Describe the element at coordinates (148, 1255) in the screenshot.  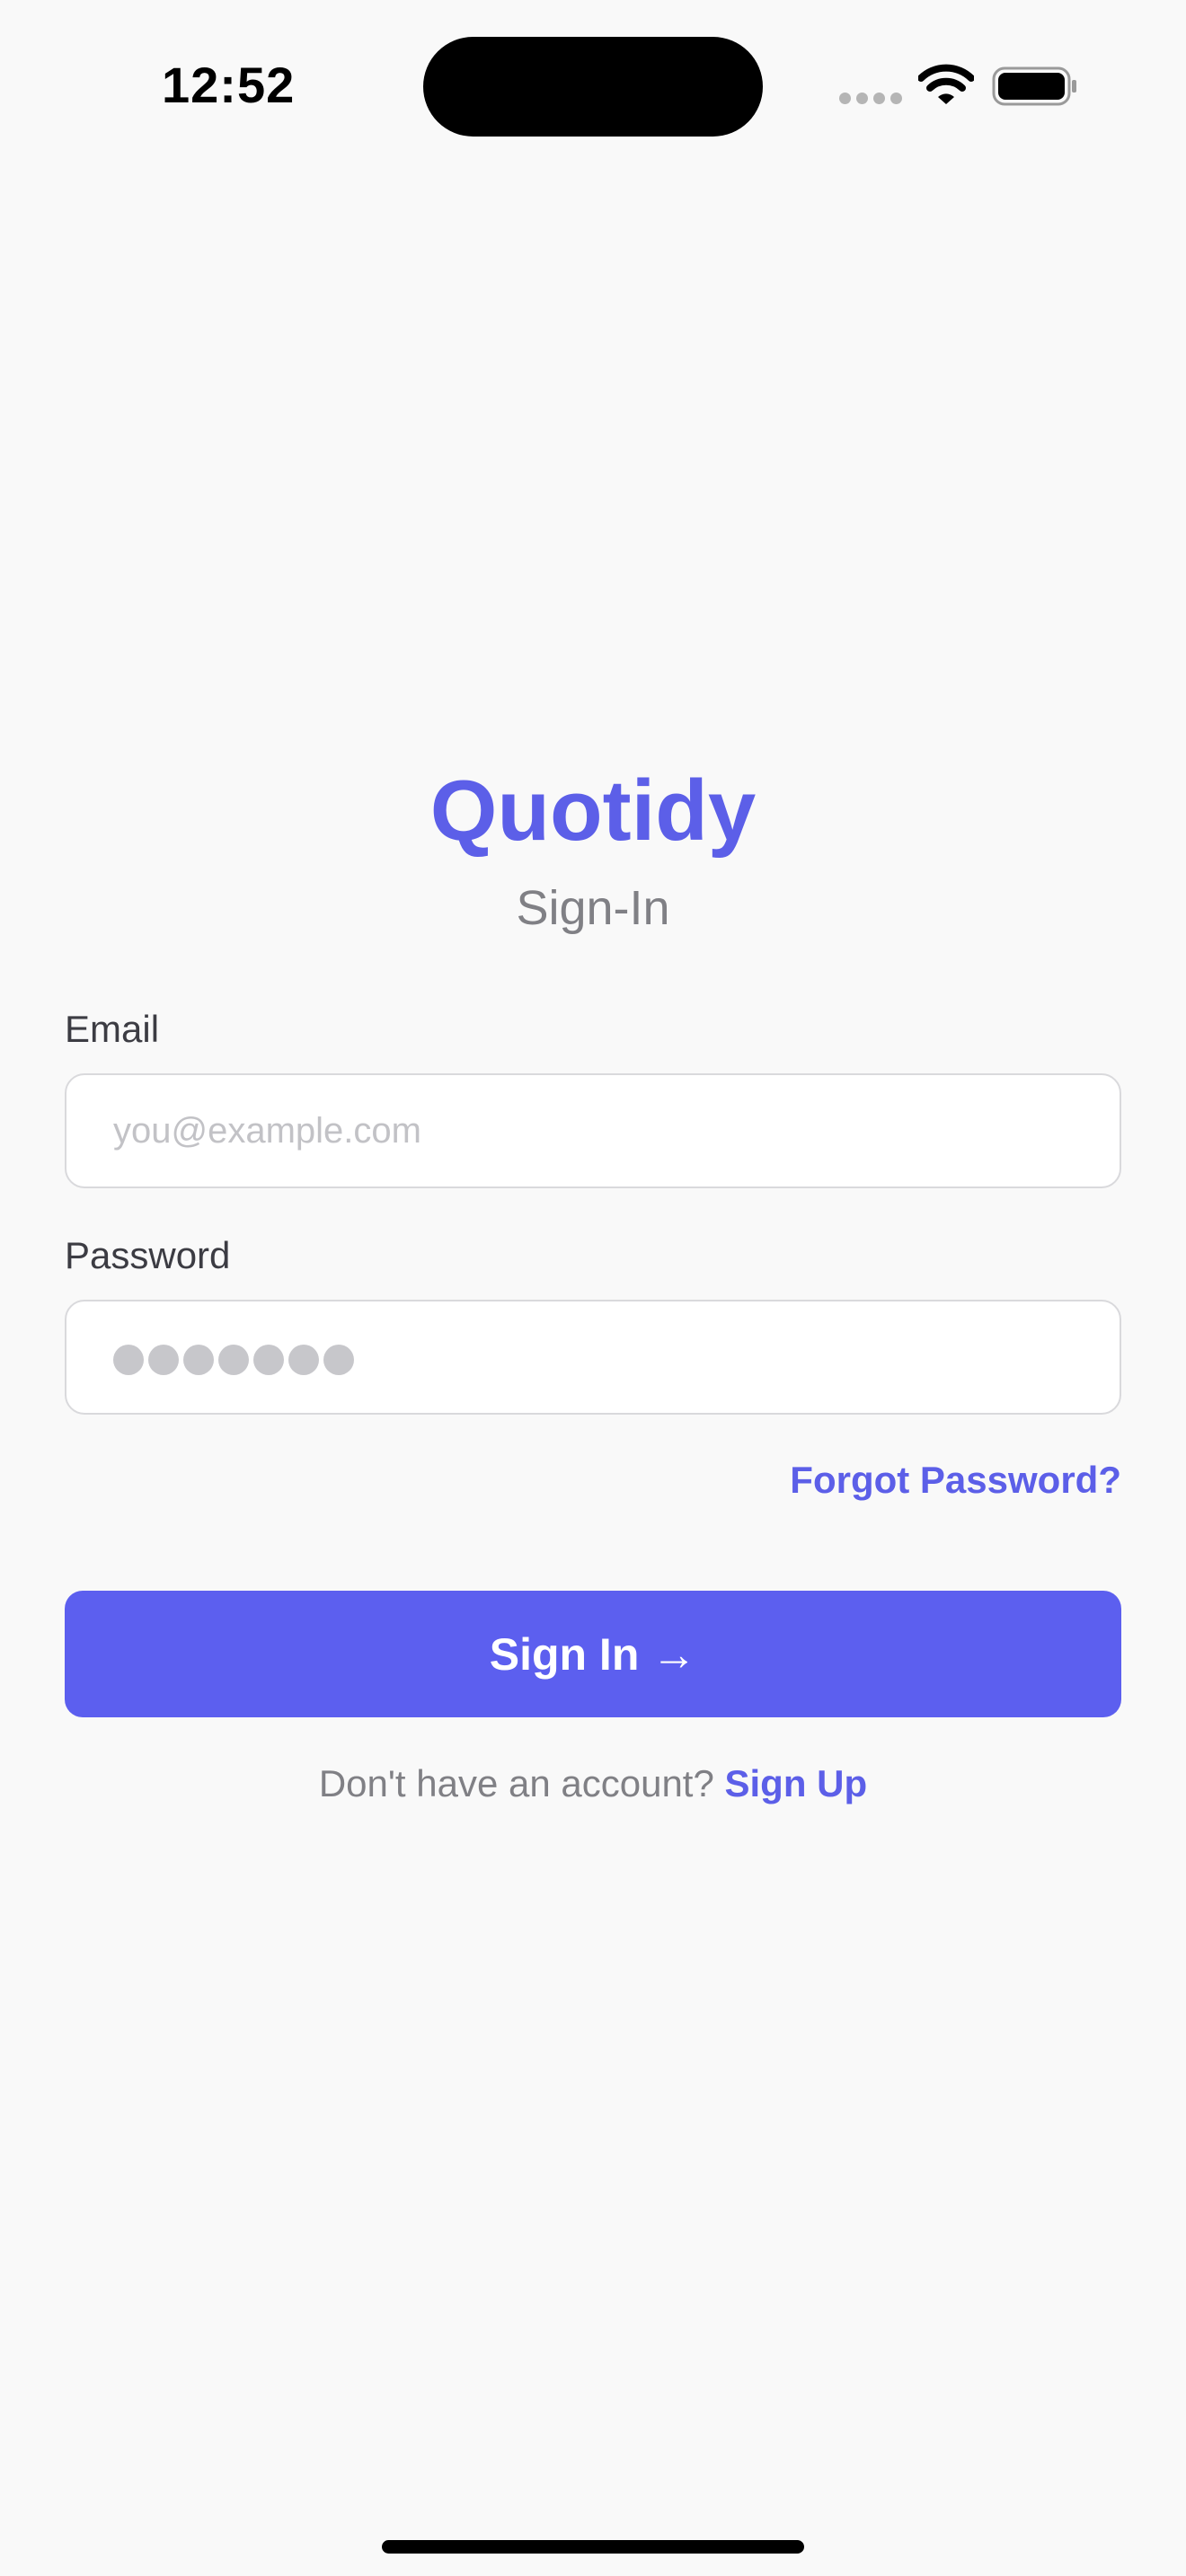
I see `password-label: Password` at that location.